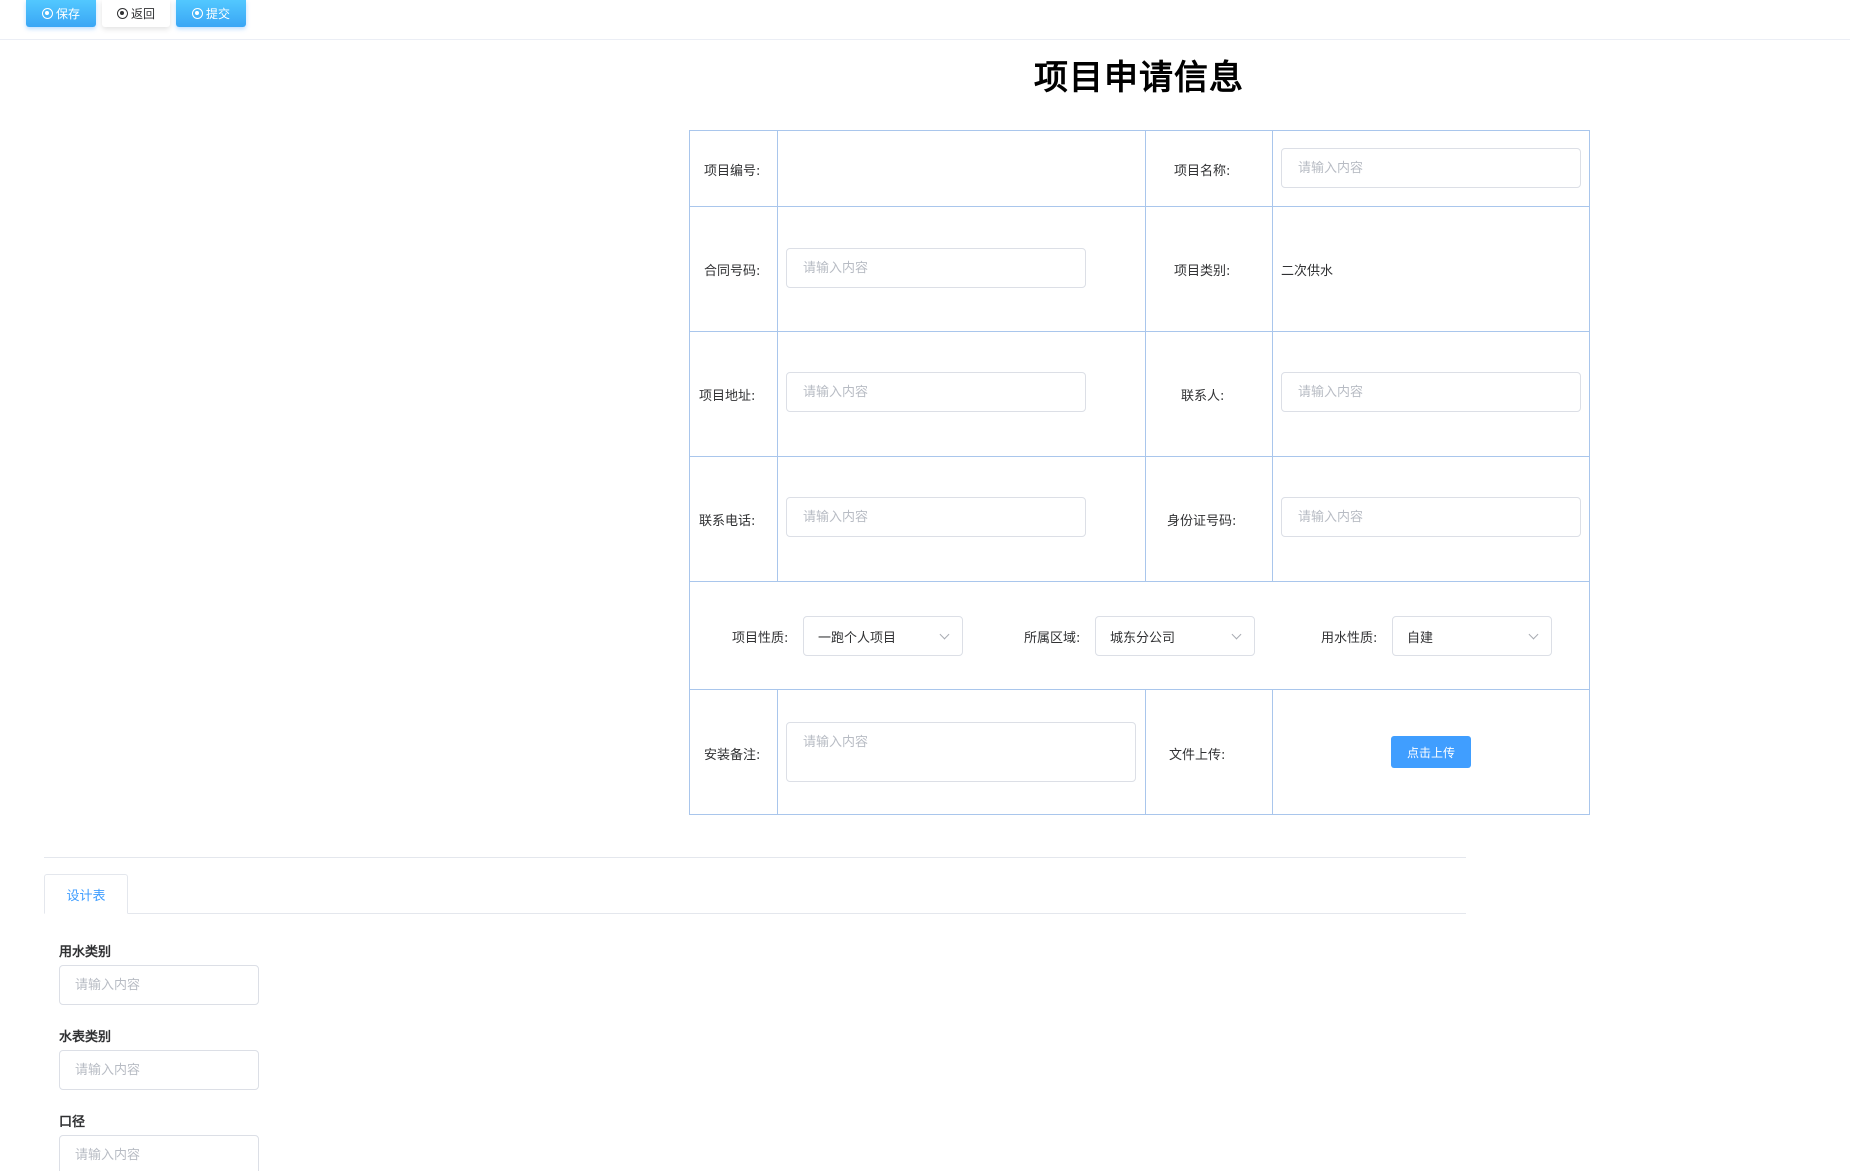 This screenshot has height=1171, width=1850. Describe the element at coordinates (936, 392) in the screenshot. I see `address-input` at that location.